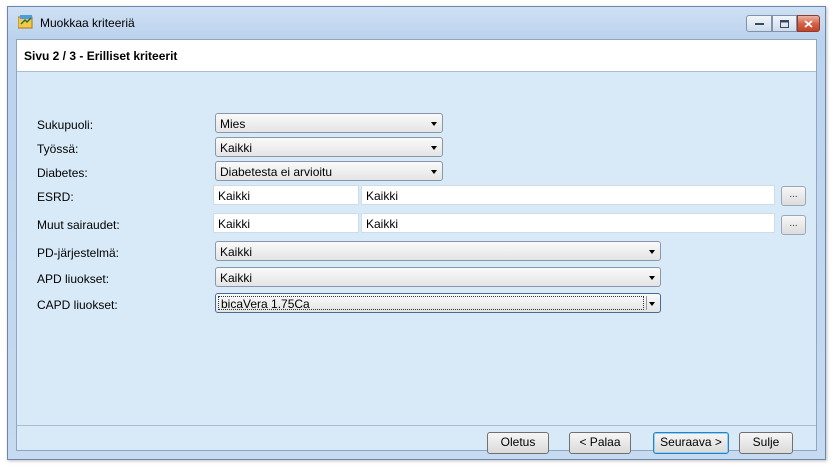  I want to click on pd-system-value: Kaikki, so click(236, 252).